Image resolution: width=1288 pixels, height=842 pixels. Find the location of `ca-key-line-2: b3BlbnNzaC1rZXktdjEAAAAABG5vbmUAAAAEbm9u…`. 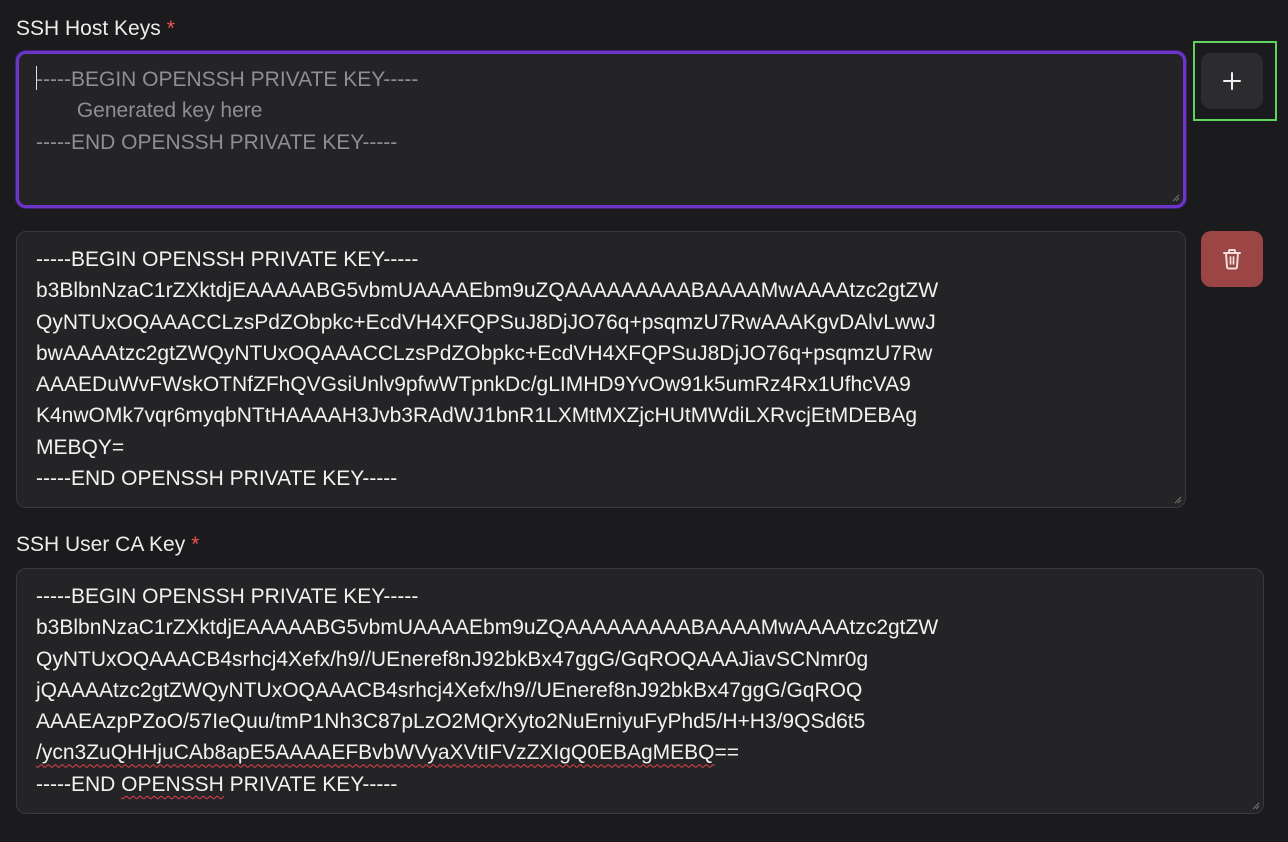

ca-key-line-2: b3BlbnNzaC1rZXktdjEAAAAABG5vbmUAAAAEbm9u… is located at coordinates (487, 628).